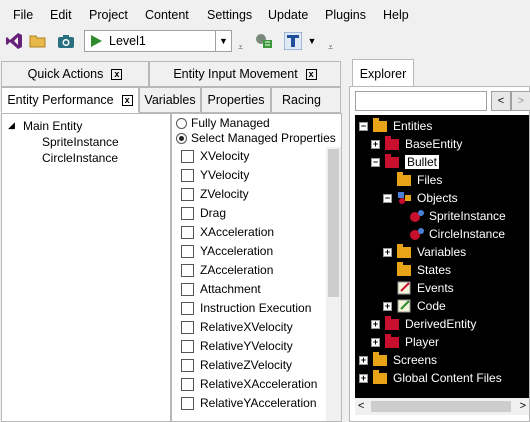  Describe the element at coordinates (240, 47) in the screenshot. I see `toolbar-grip-icon: ⩡` at that location.